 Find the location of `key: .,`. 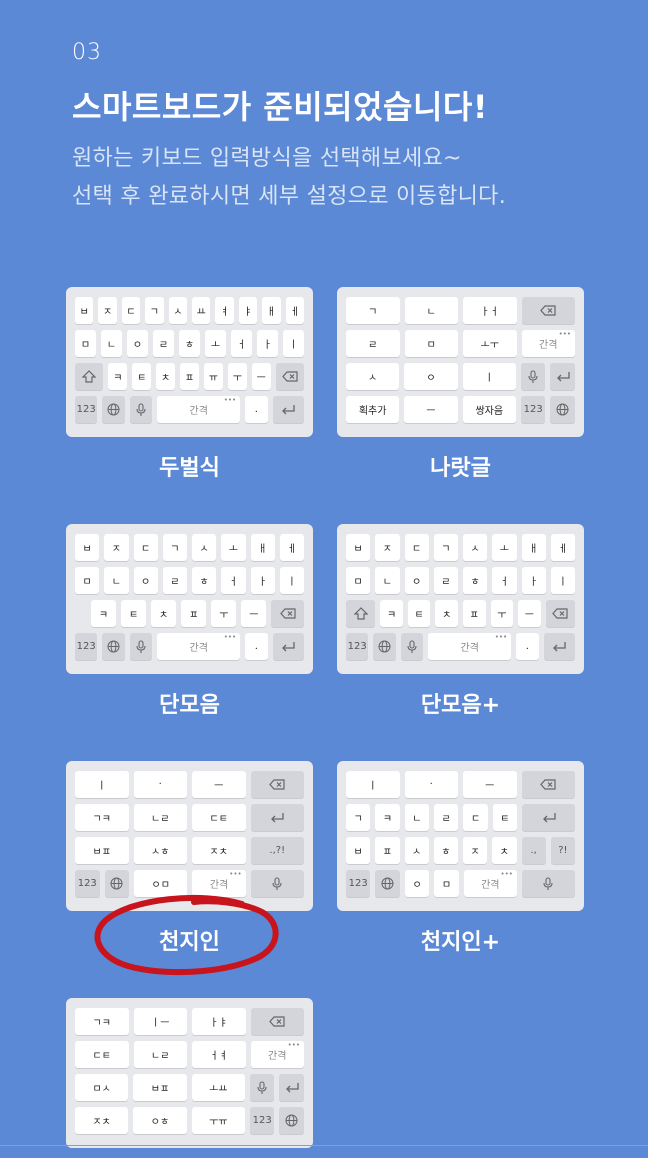

key: ., is located at coordinates (533, 850).